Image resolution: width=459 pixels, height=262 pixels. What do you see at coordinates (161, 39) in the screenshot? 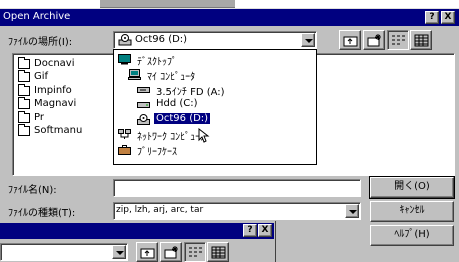
I see `lookin-value: Oct96 (D:)` at bounding box center [161, 39].